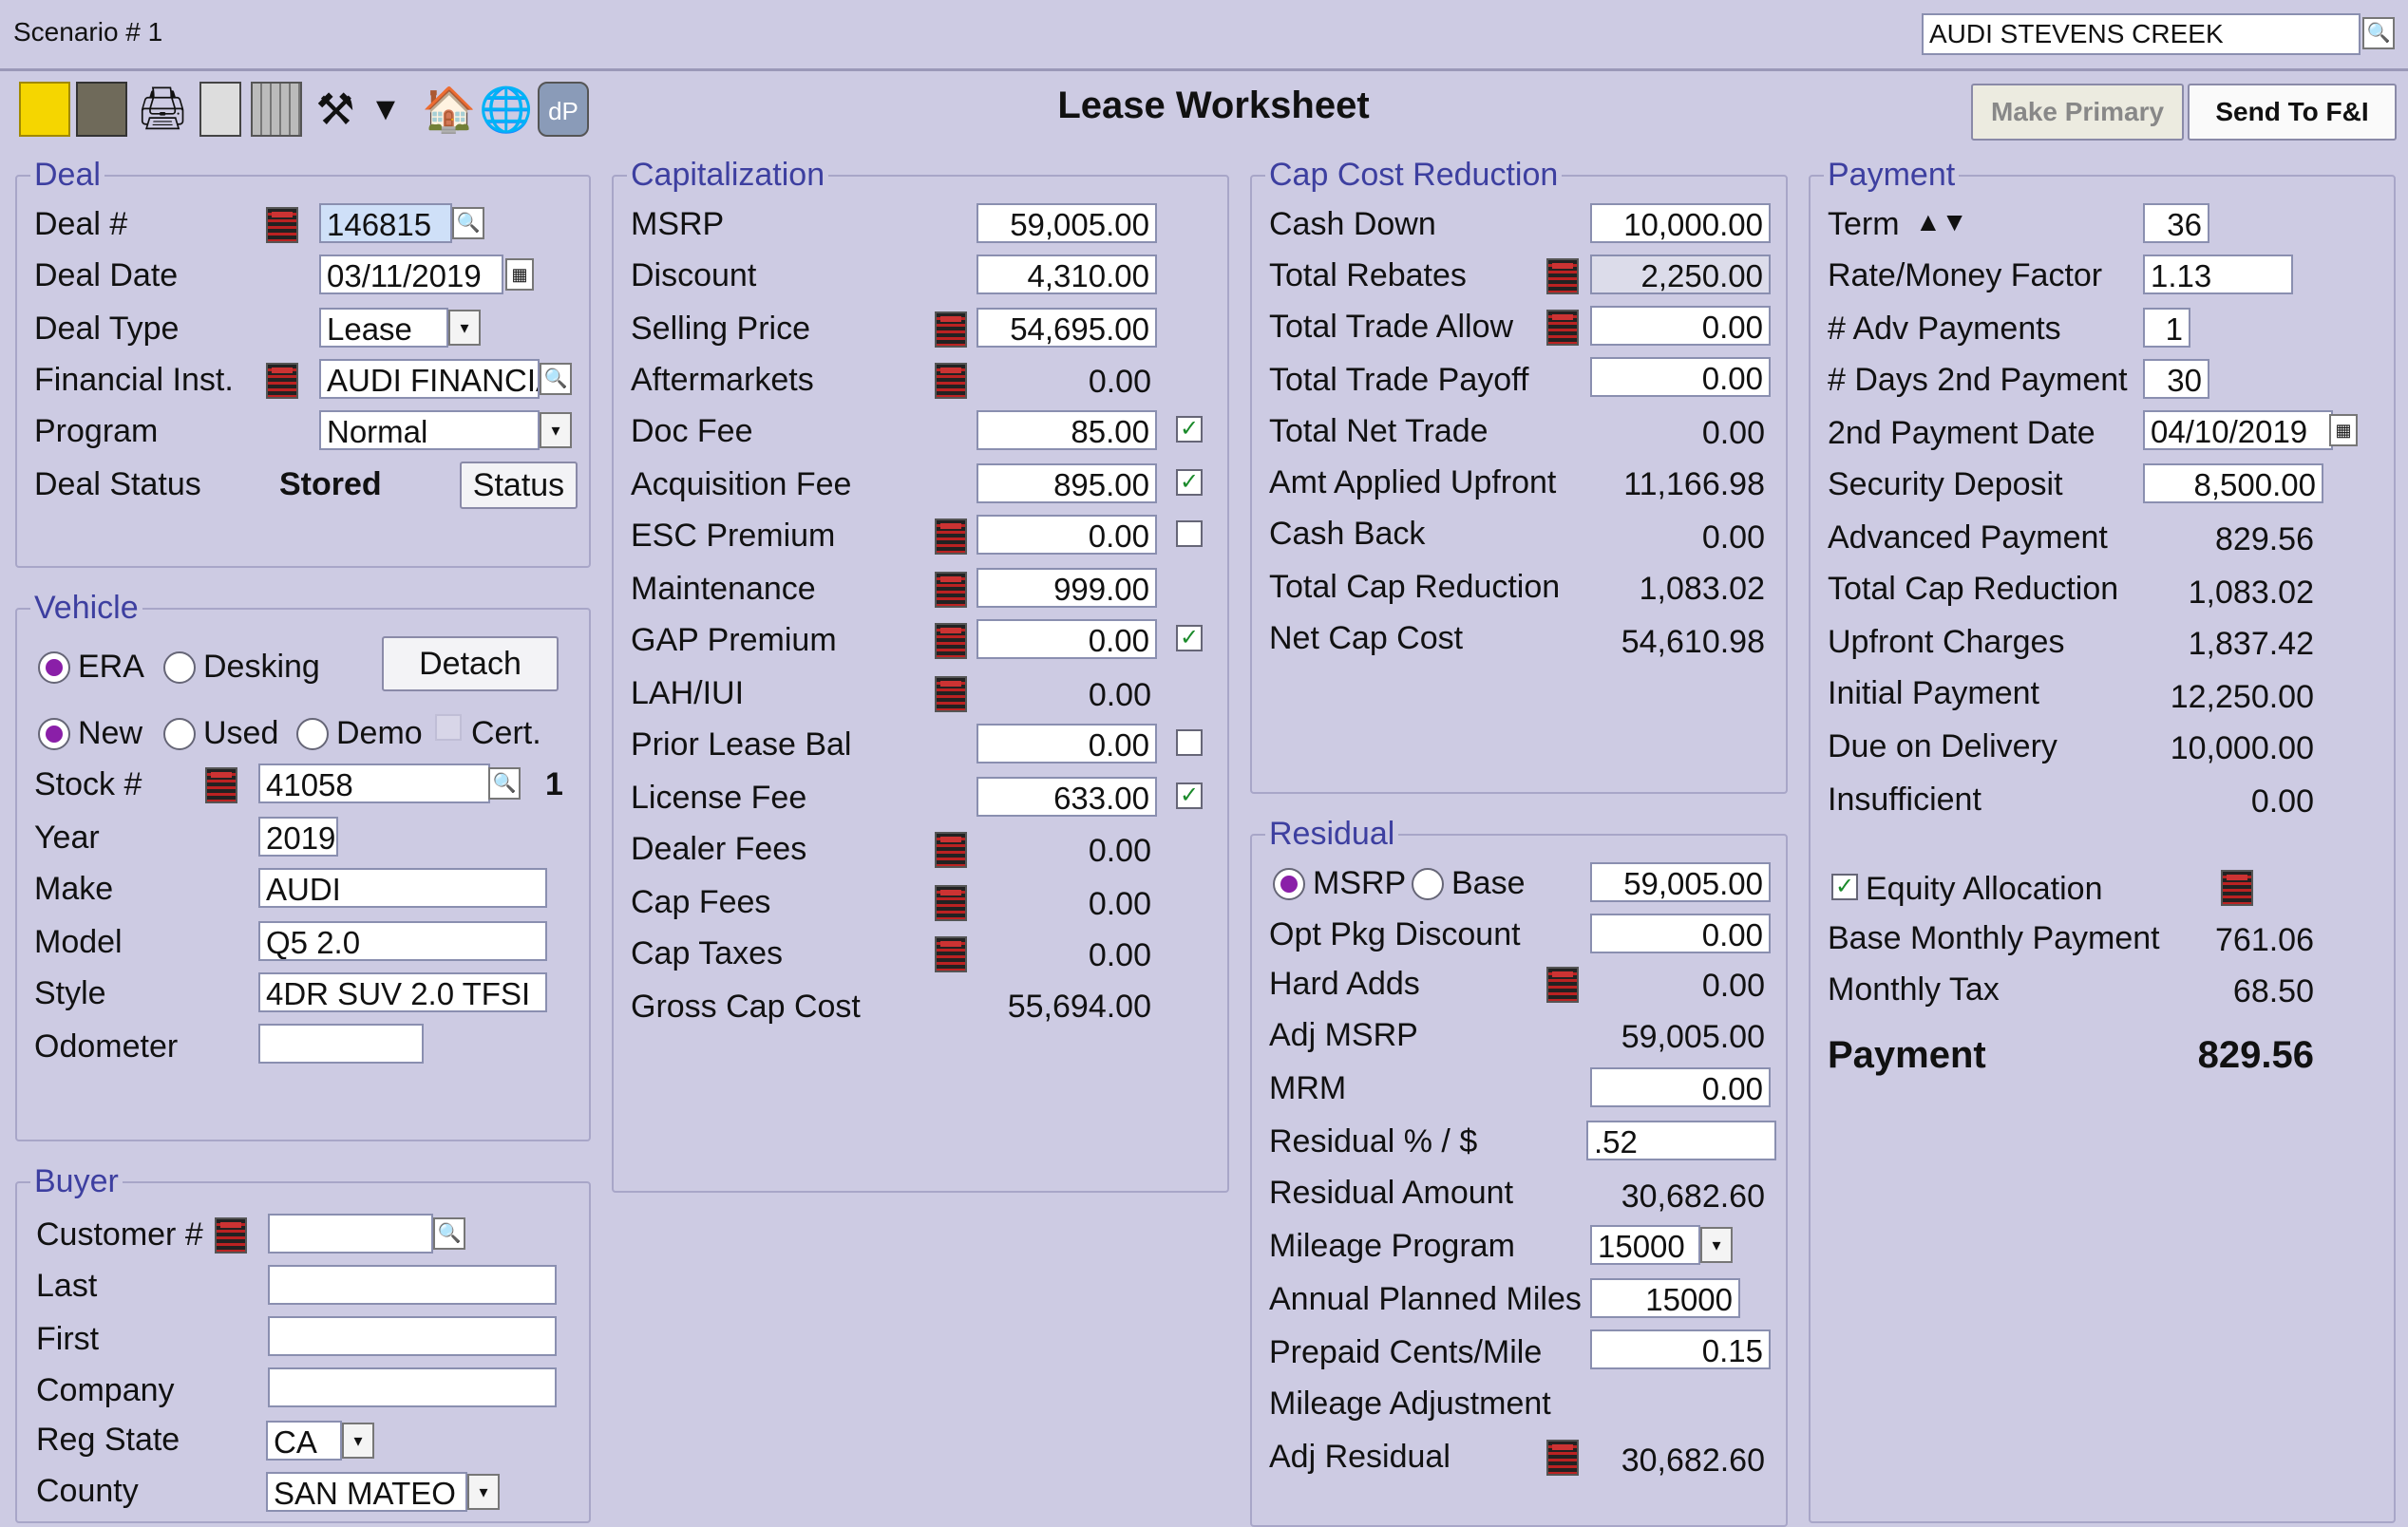 This screenshot has height=1527, width=2408. I want to click on trade-payoff-input: 0.00, so click(1680, 377).